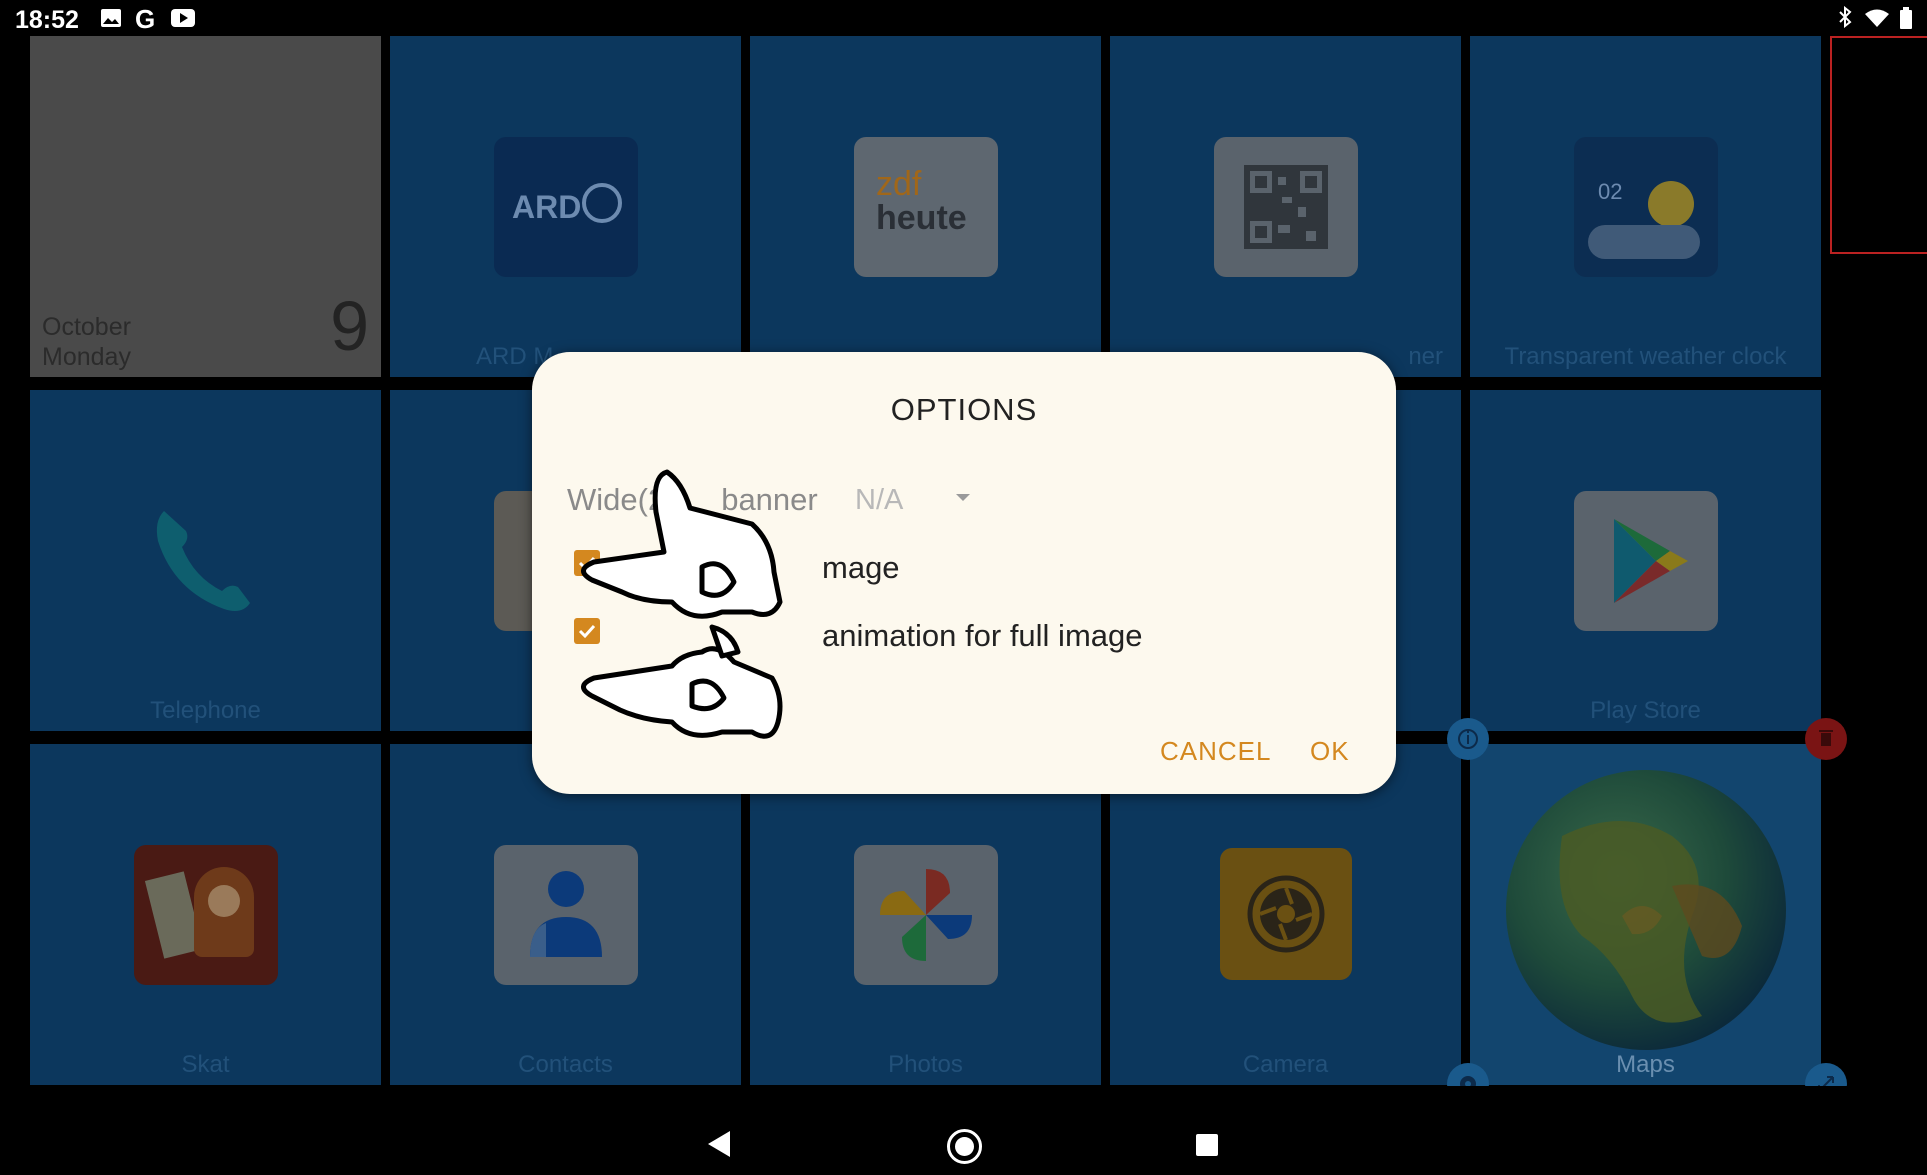 This screenshot has width=1927, height=1175. I want to click on battery-icon, so click(1906, 20).